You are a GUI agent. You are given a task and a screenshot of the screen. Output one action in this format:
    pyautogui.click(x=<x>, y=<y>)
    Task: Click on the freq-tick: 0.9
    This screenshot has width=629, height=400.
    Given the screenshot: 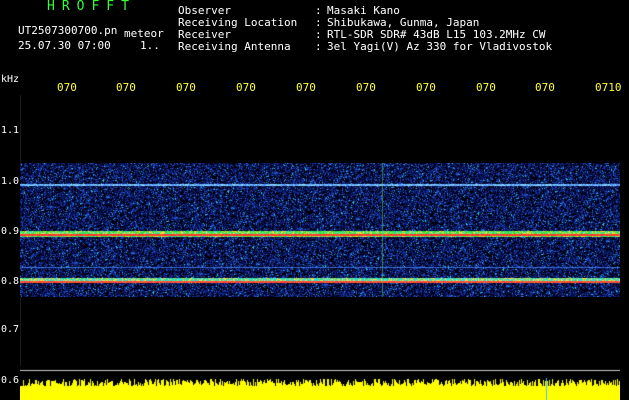 What is the action you would take?
    pyautogui.click(x=10, y=231)
    